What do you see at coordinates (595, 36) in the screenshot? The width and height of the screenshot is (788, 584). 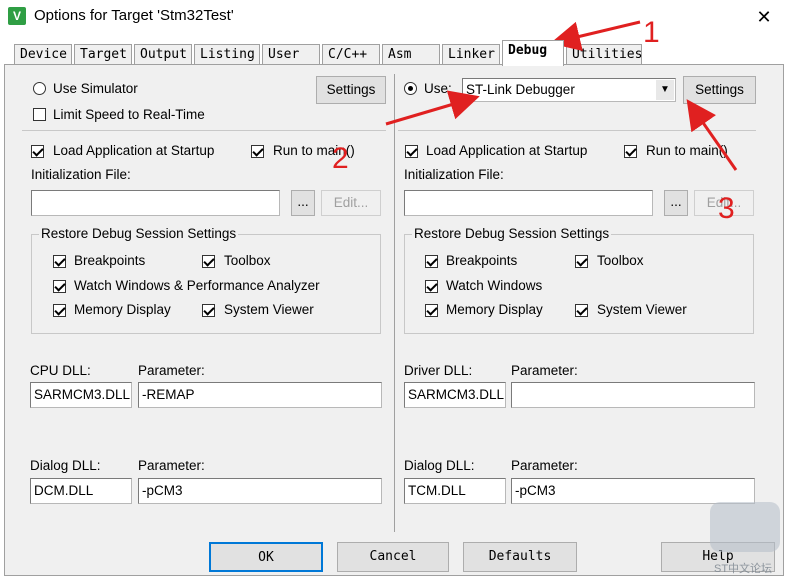 I see `arrow-to-debug-tab` at bounding box center [595, 36].